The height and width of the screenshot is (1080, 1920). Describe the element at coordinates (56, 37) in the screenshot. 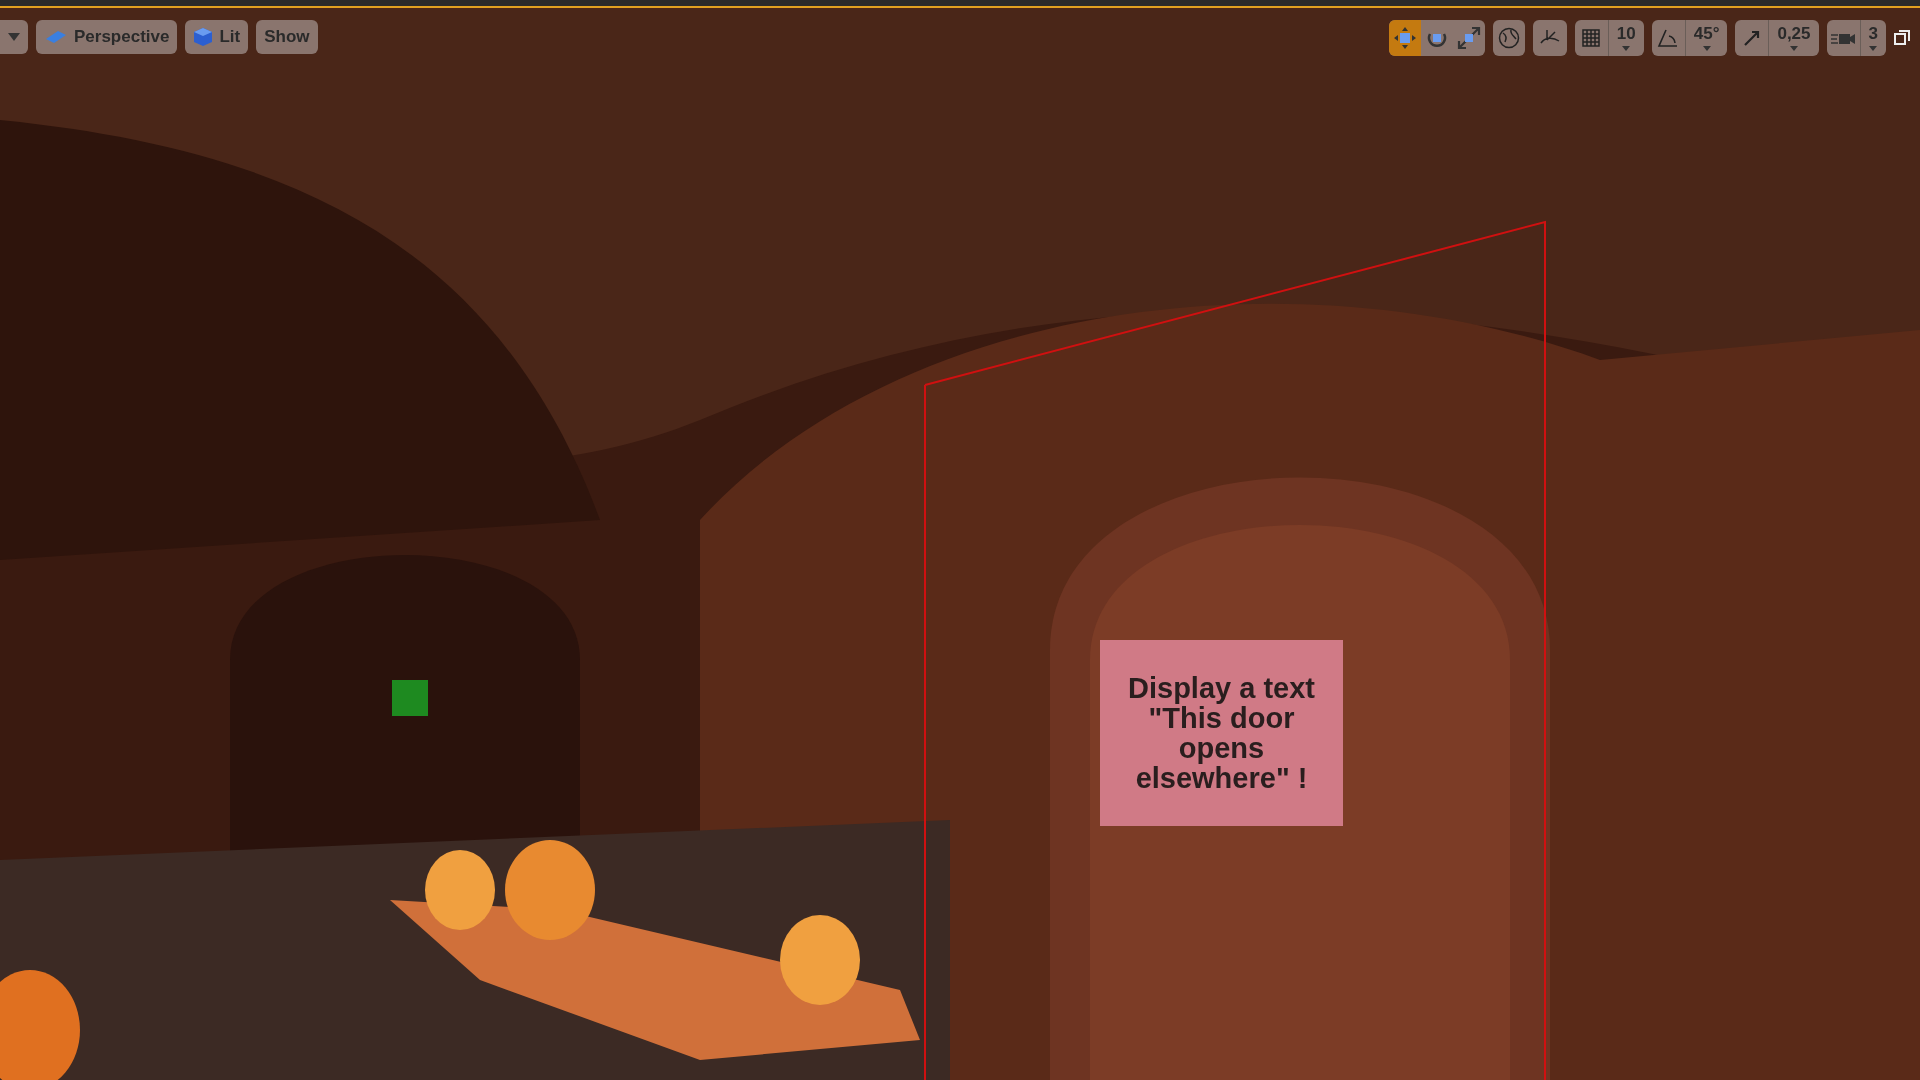

I see `camera-icon` at that location.